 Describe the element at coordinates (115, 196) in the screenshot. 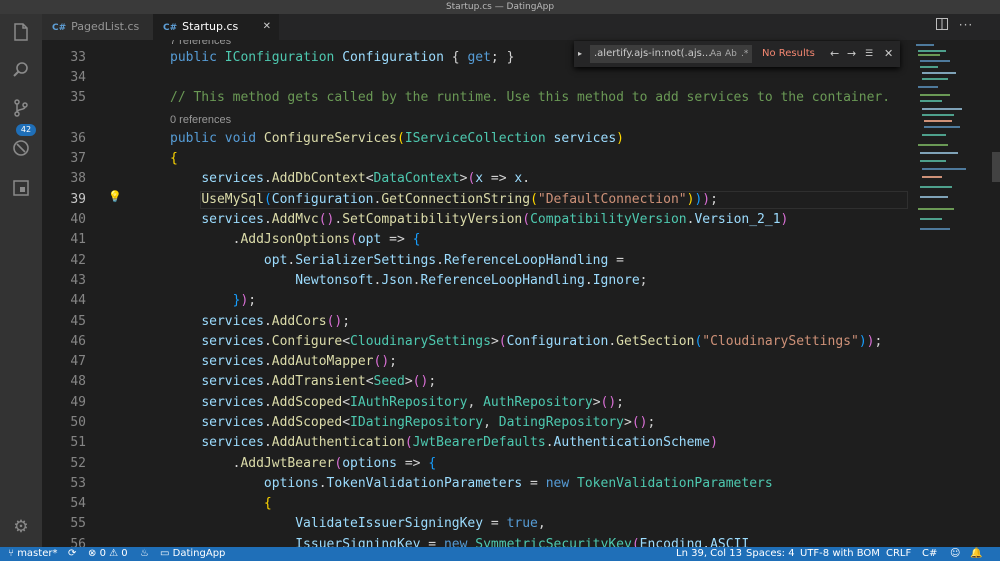

I see `lightbulb-icon: 💡` at that location.